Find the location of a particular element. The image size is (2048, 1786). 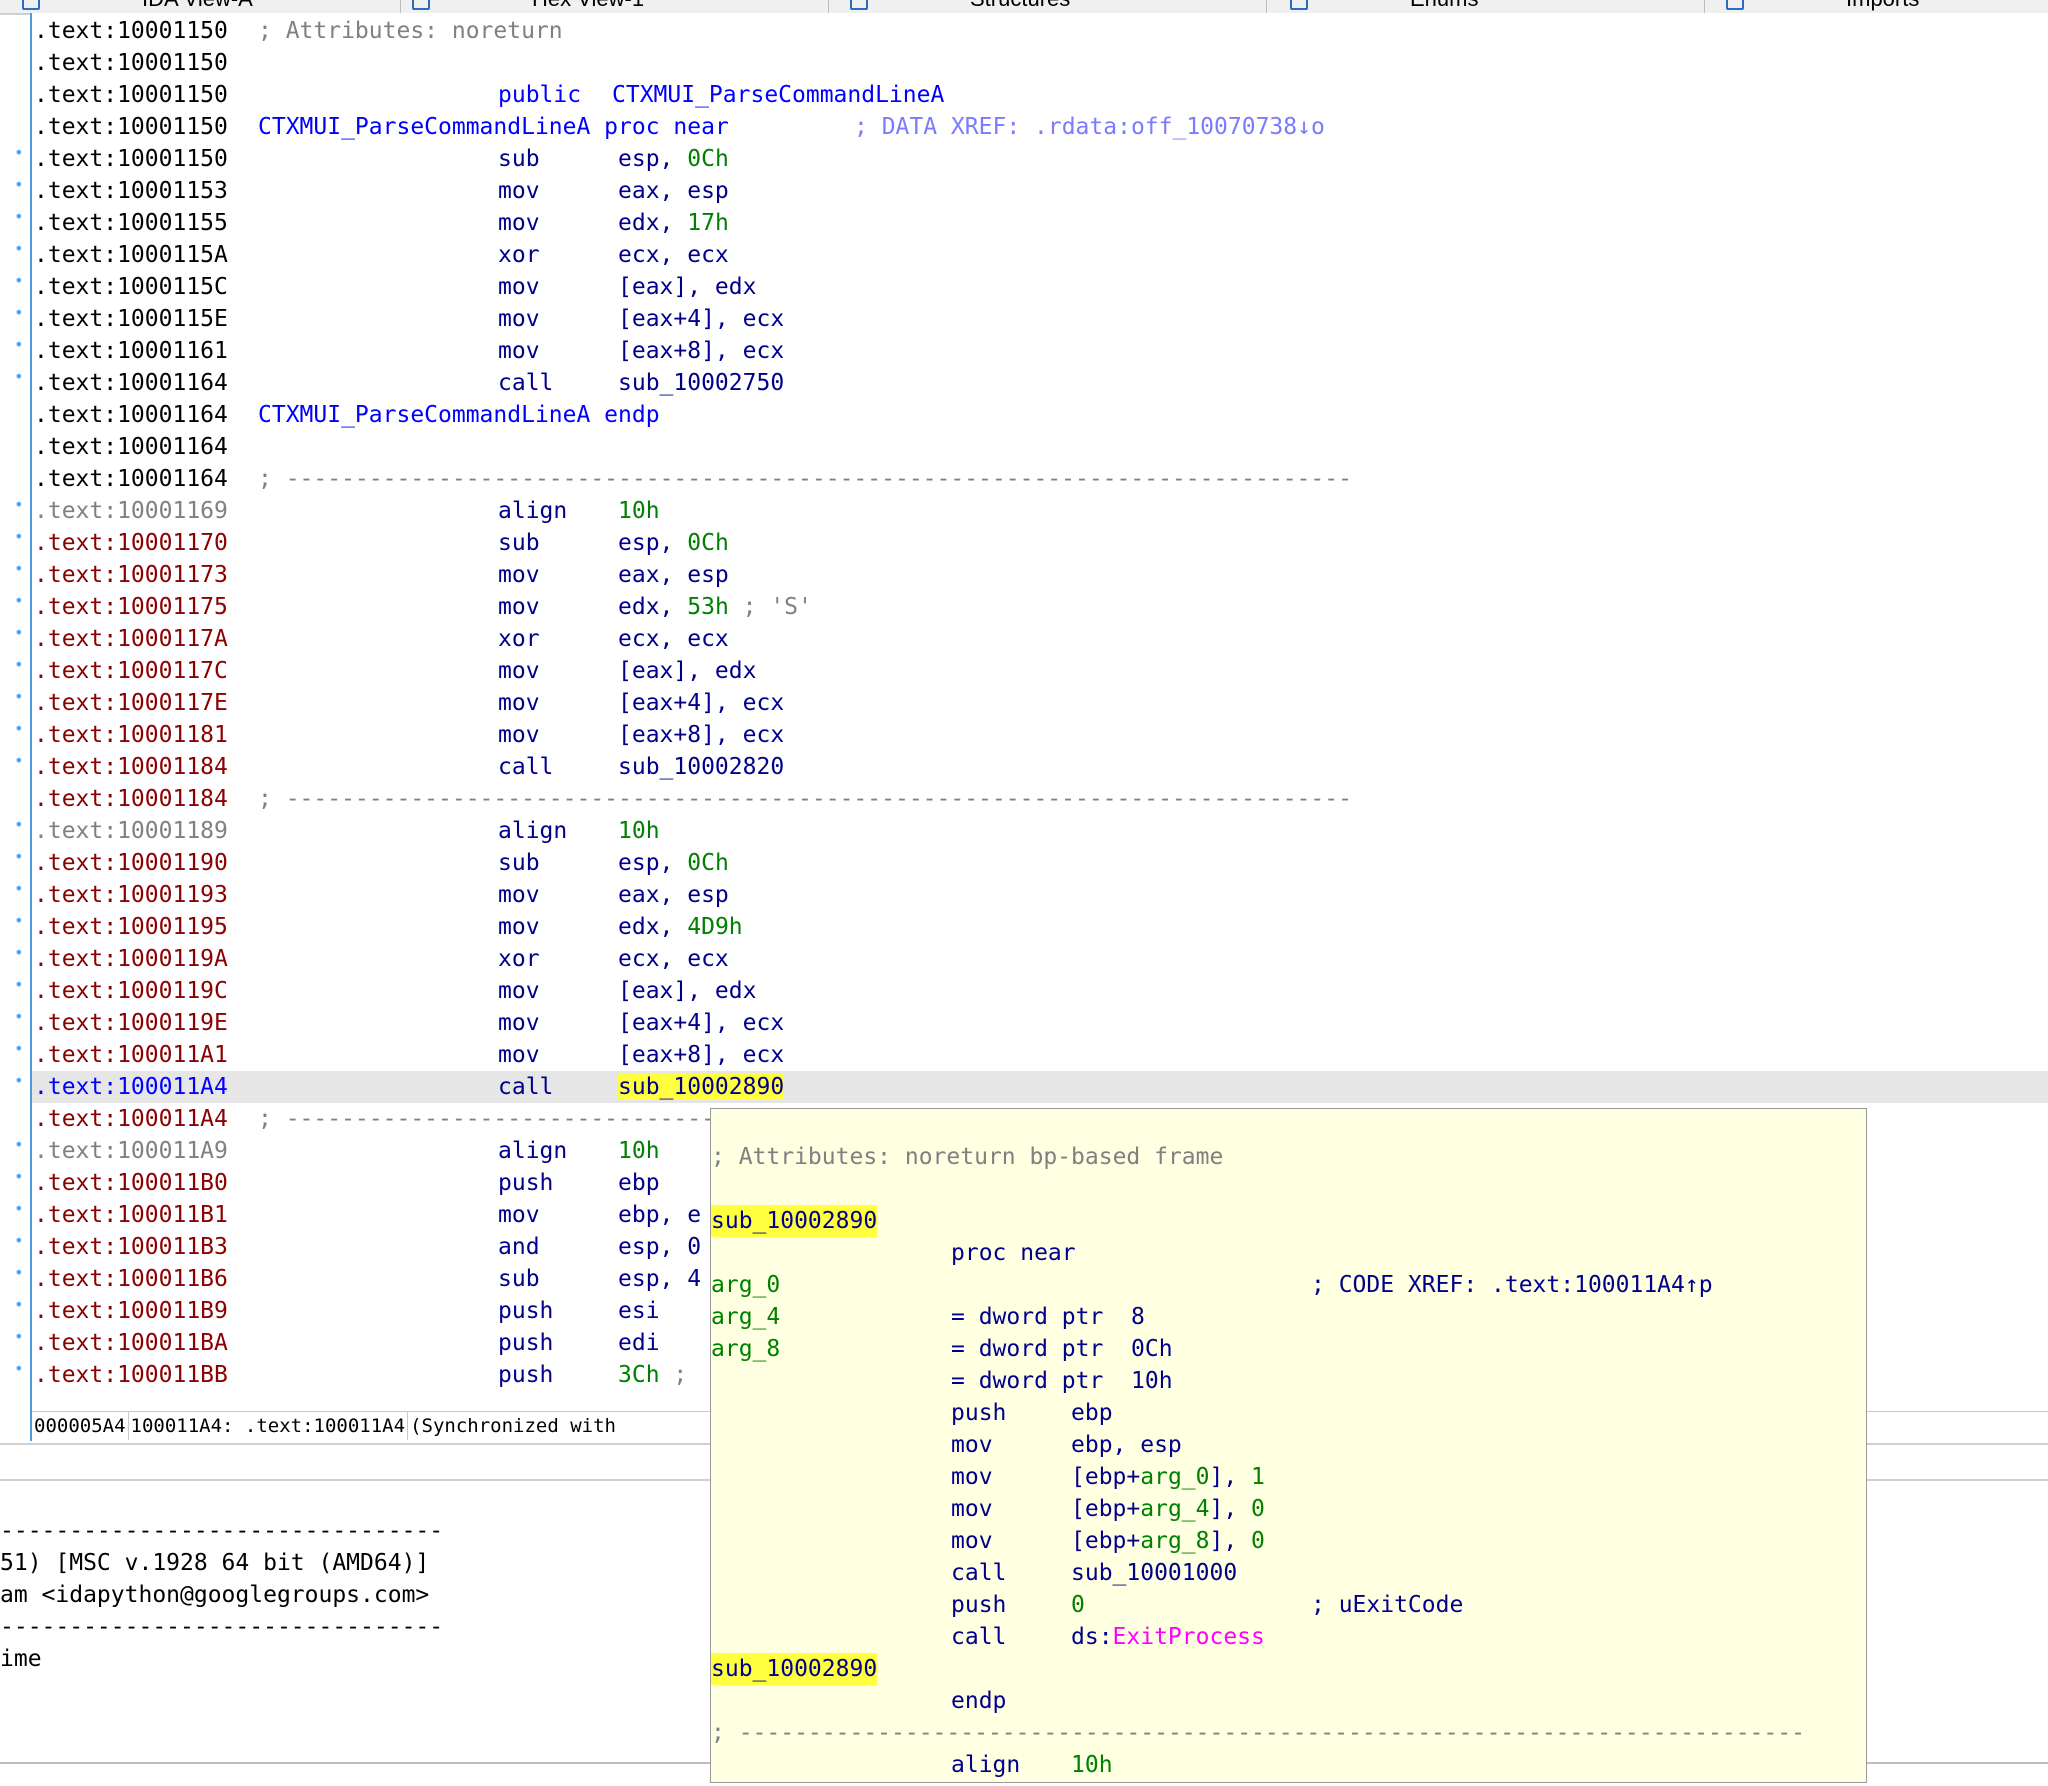

tab-label: Imports is located at coordinates (1882, 6).